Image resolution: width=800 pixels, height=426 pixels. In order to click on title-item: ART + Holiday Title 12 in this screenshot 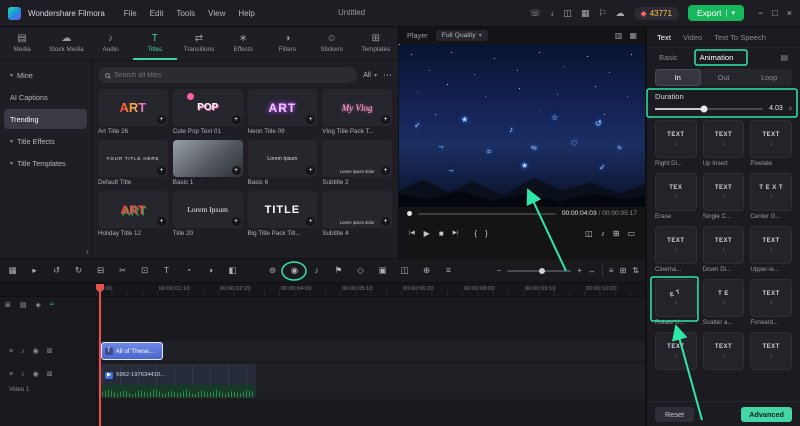, I will do `click(133, 214)`.